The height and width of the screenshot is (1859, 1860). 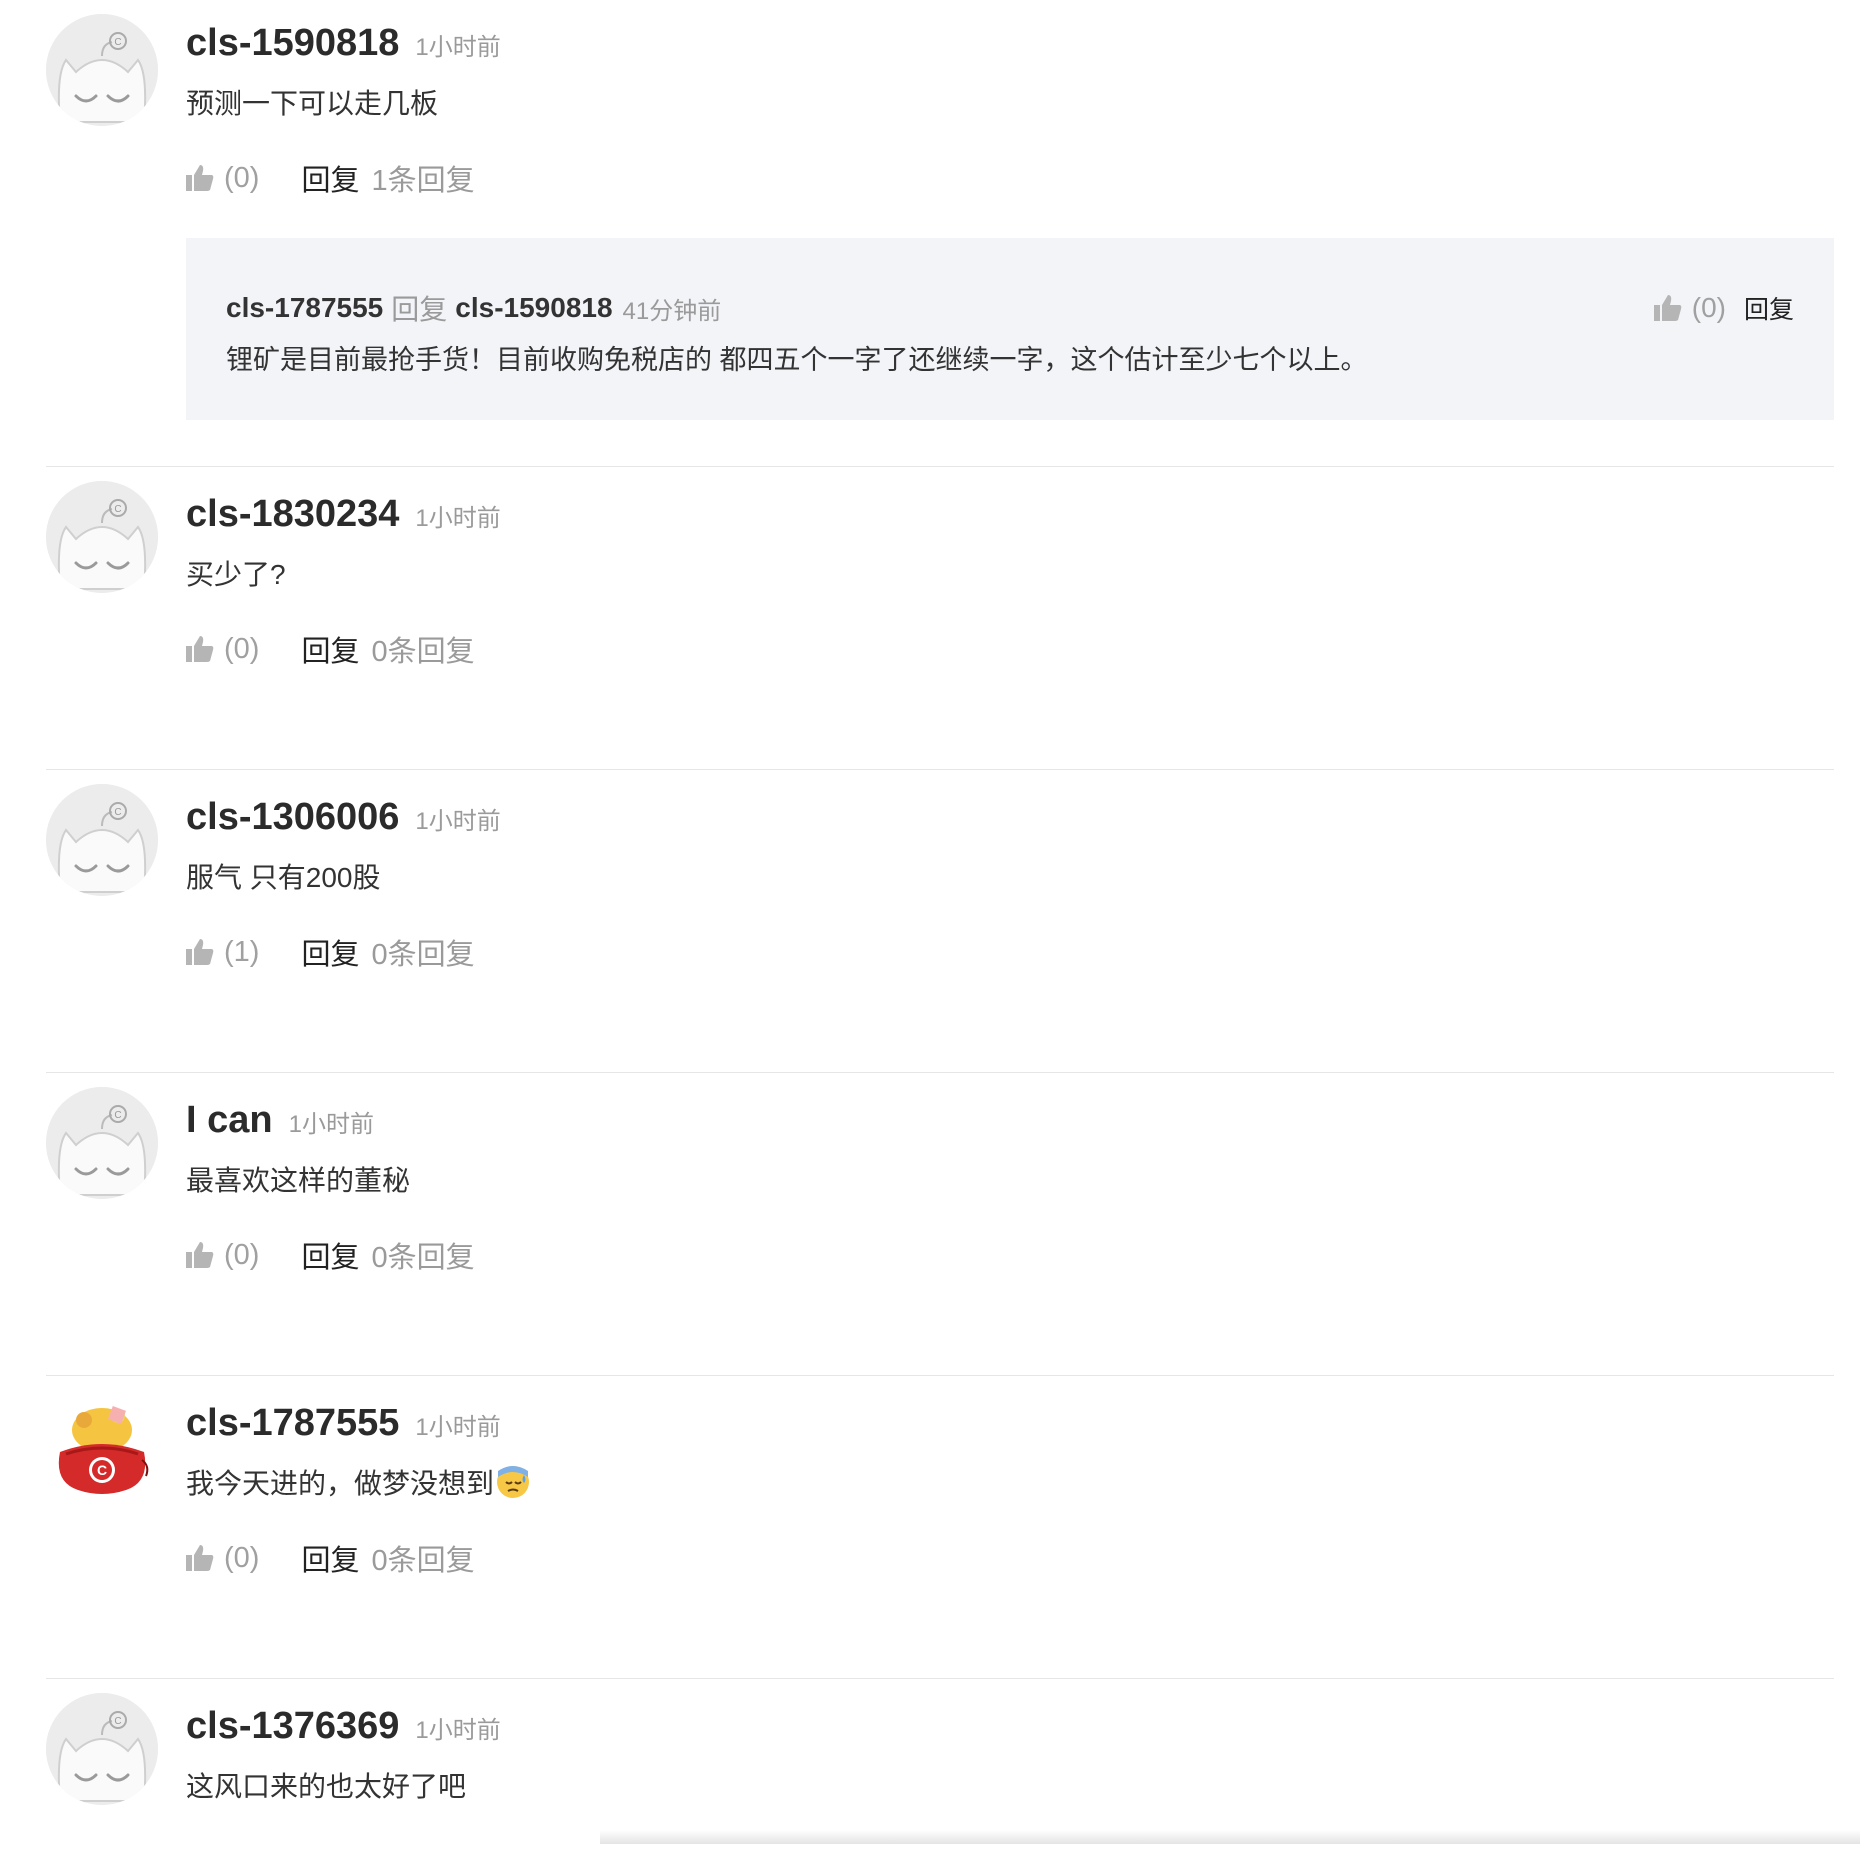 I want to click on lucky-bag-avatar-icon: C, so click(x=102, y=1446).